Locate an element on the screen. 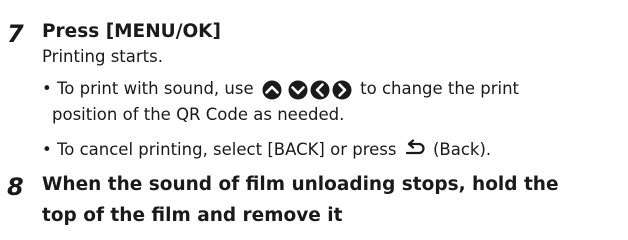 This screenshot has width=628, height=240. direction-buttons-icon-group is located at coordinates (307, 92).